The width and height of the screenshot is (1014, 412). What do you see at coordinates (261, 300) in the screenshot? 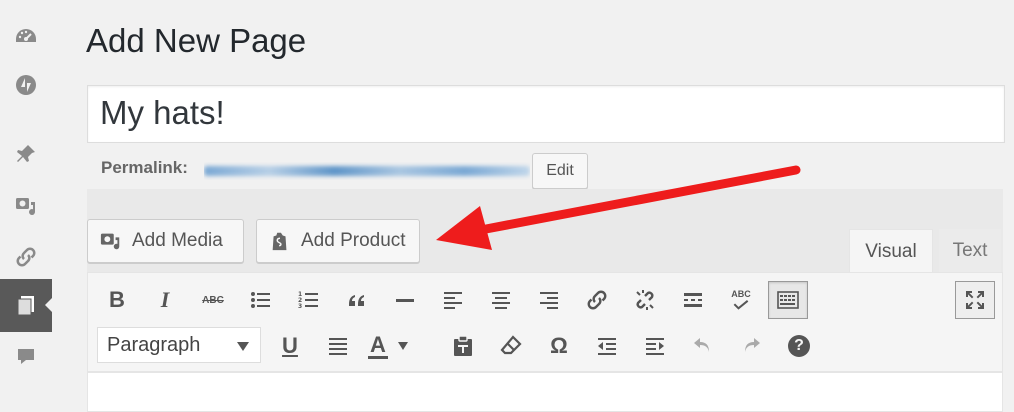
I see `bulleted-list-icon` at bounding box center [261, 300].